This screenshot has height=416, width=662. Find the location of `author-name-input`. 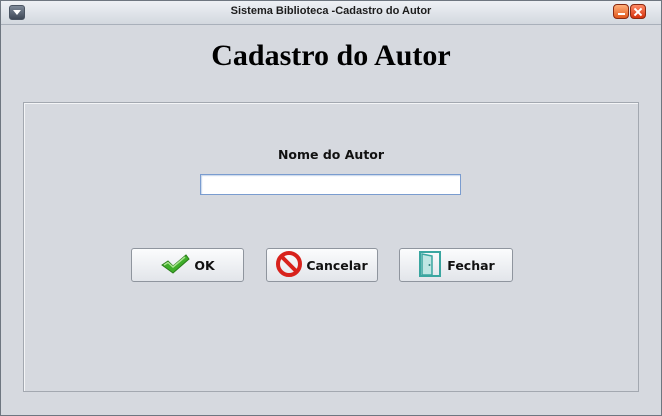

author-name-input is located at coordinates (330, 184).